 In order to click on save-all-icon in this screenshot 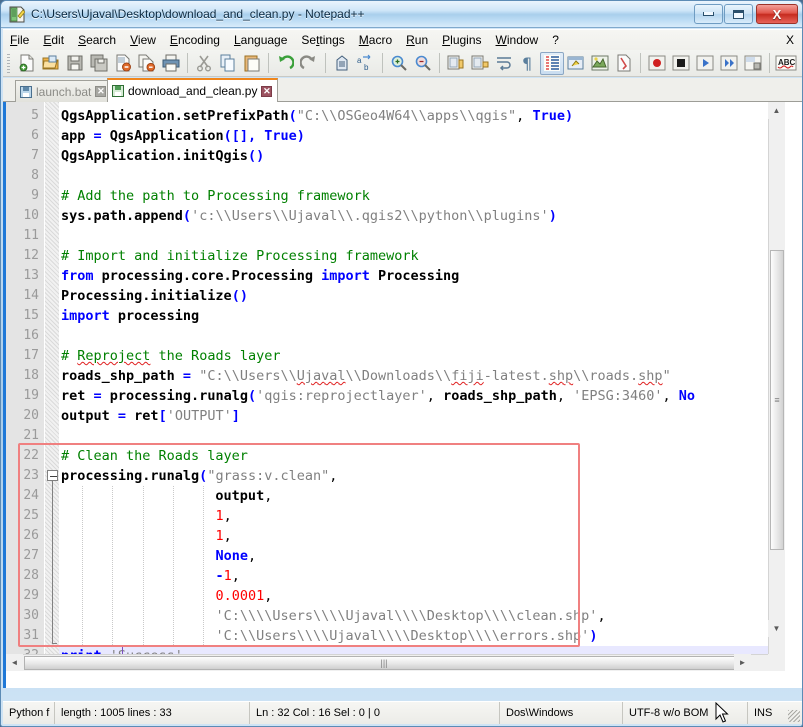, I will do `click(99, 63)`.